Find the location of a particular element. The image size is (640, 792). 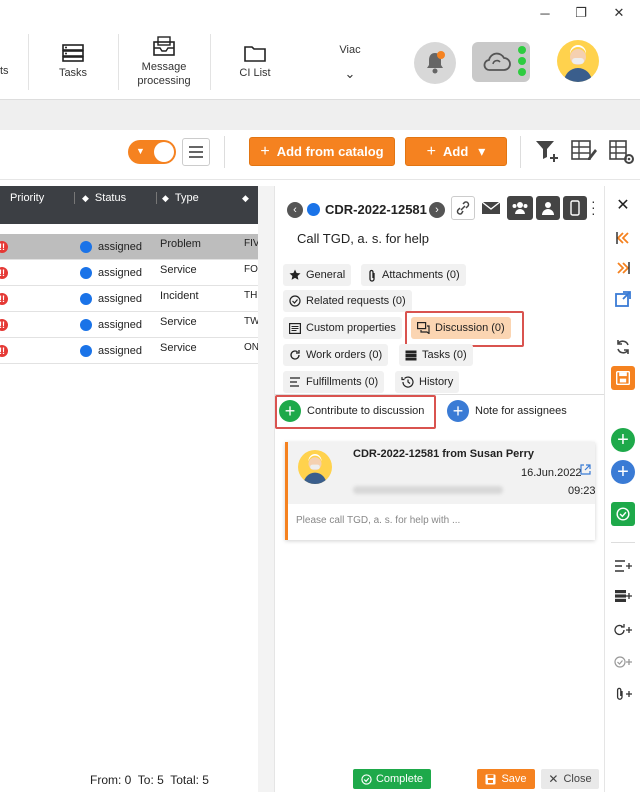

tab-tasks: Tasks (0) is located at coordinates (436, 355).